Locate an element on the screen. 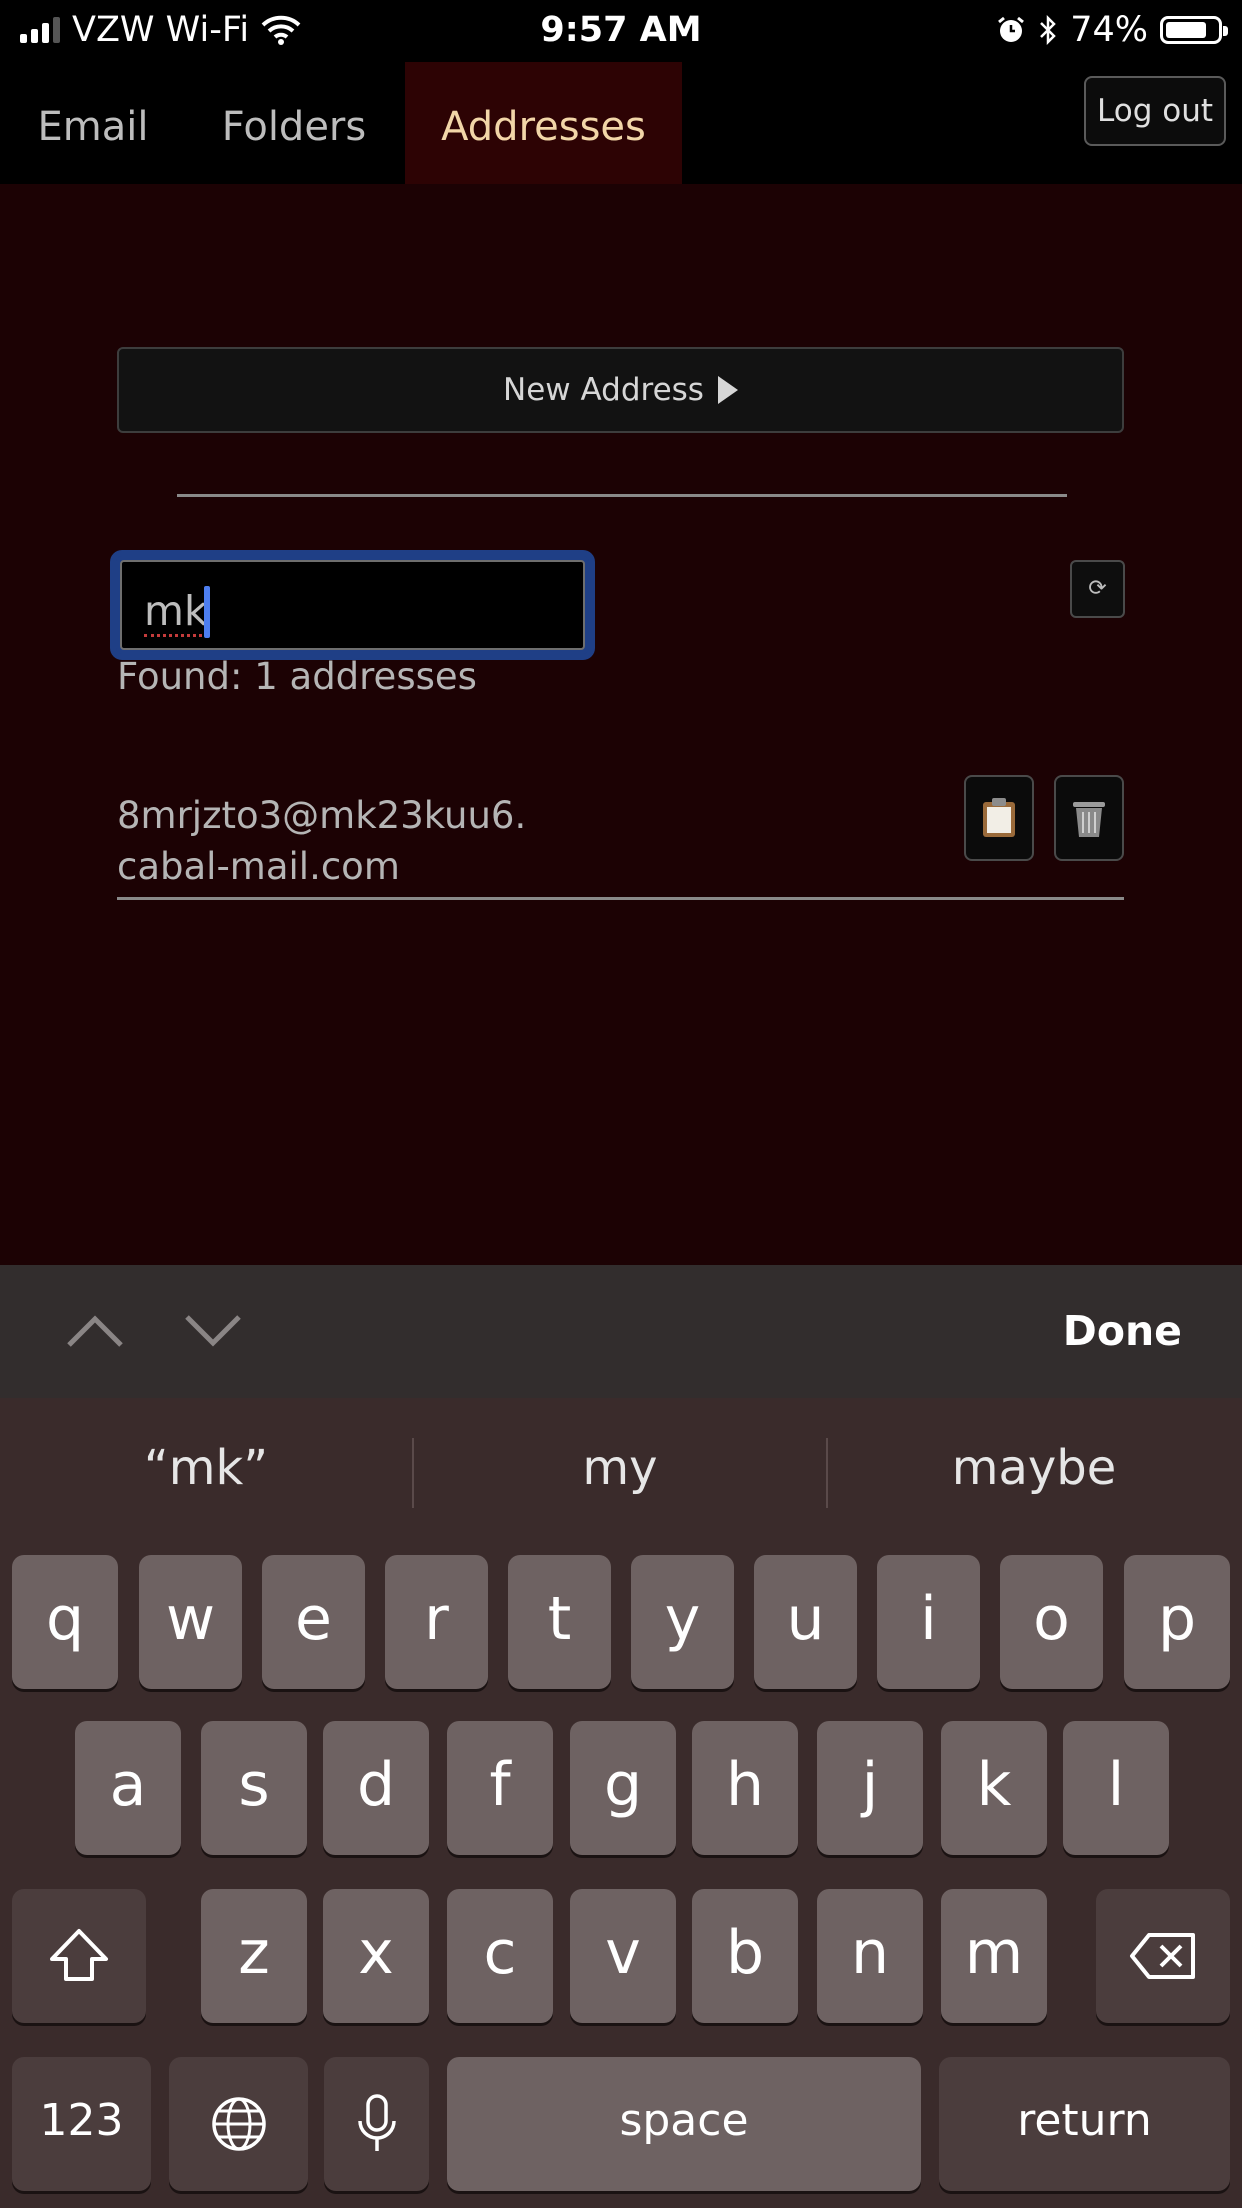 This screenshot has height=2208, width=1242. suggestion-2: my is located at coordinates (620, 1468).